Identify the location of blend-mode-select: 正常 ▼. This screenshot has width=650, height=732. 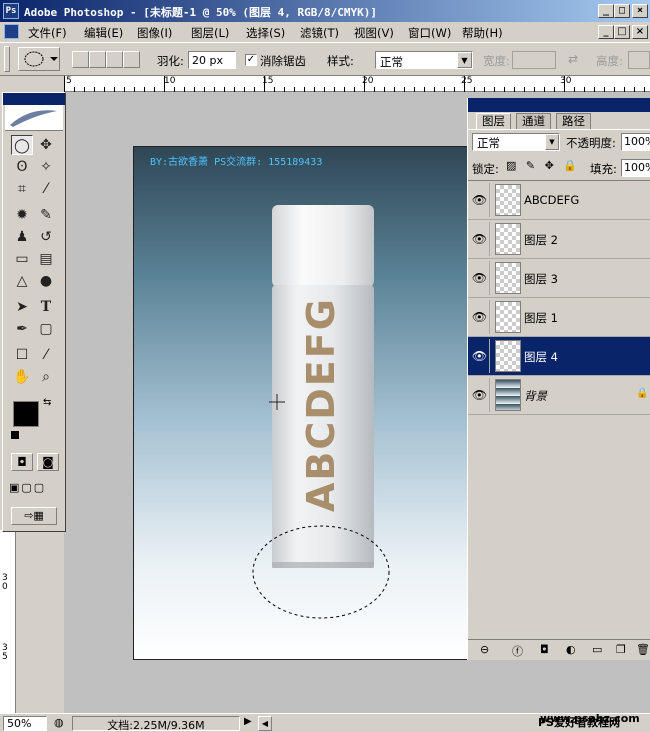
(516, 142).